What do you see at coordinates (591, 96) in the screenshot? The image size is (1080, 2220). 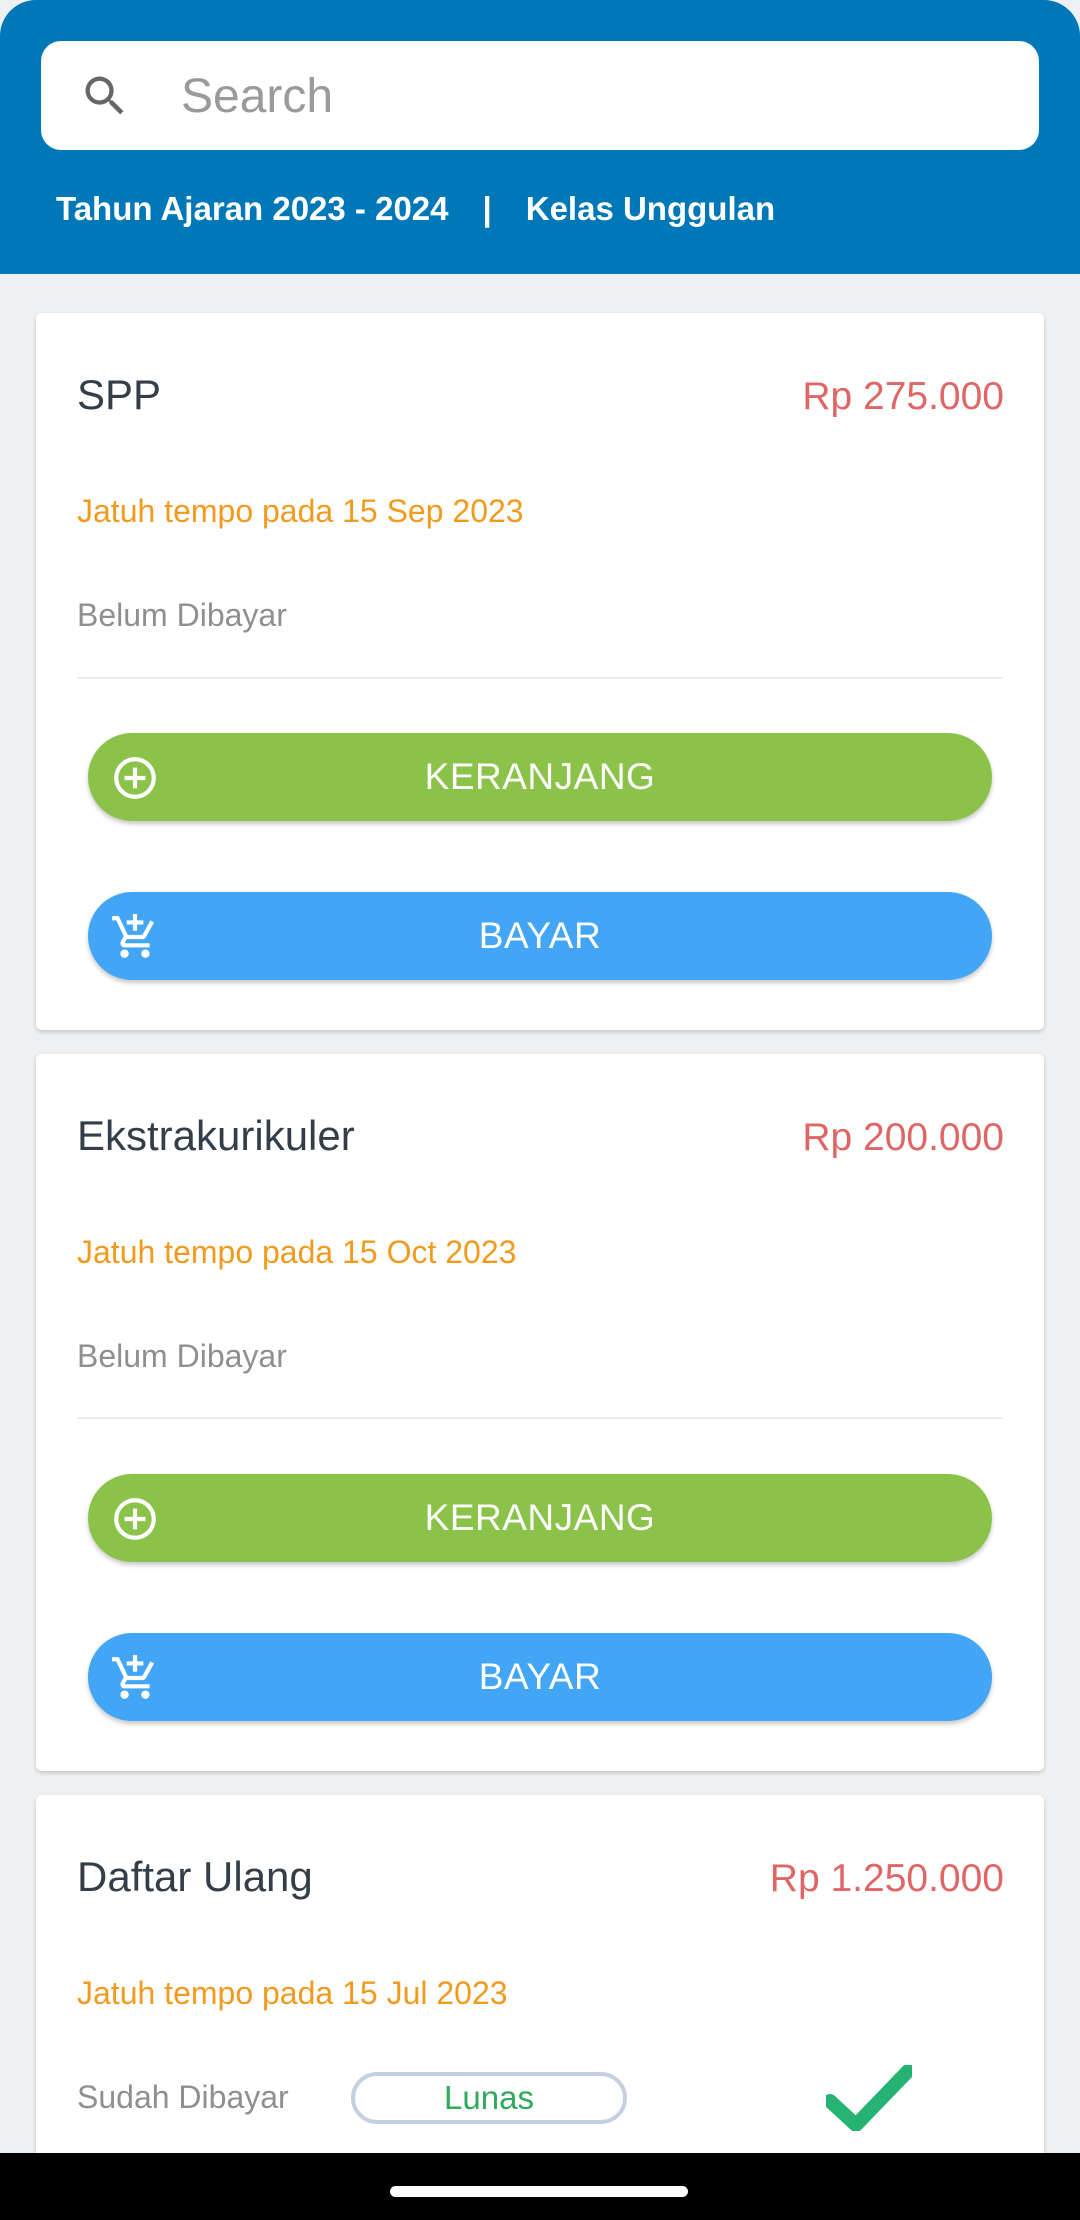 I see `search-input` at bounding box center [591, 96].